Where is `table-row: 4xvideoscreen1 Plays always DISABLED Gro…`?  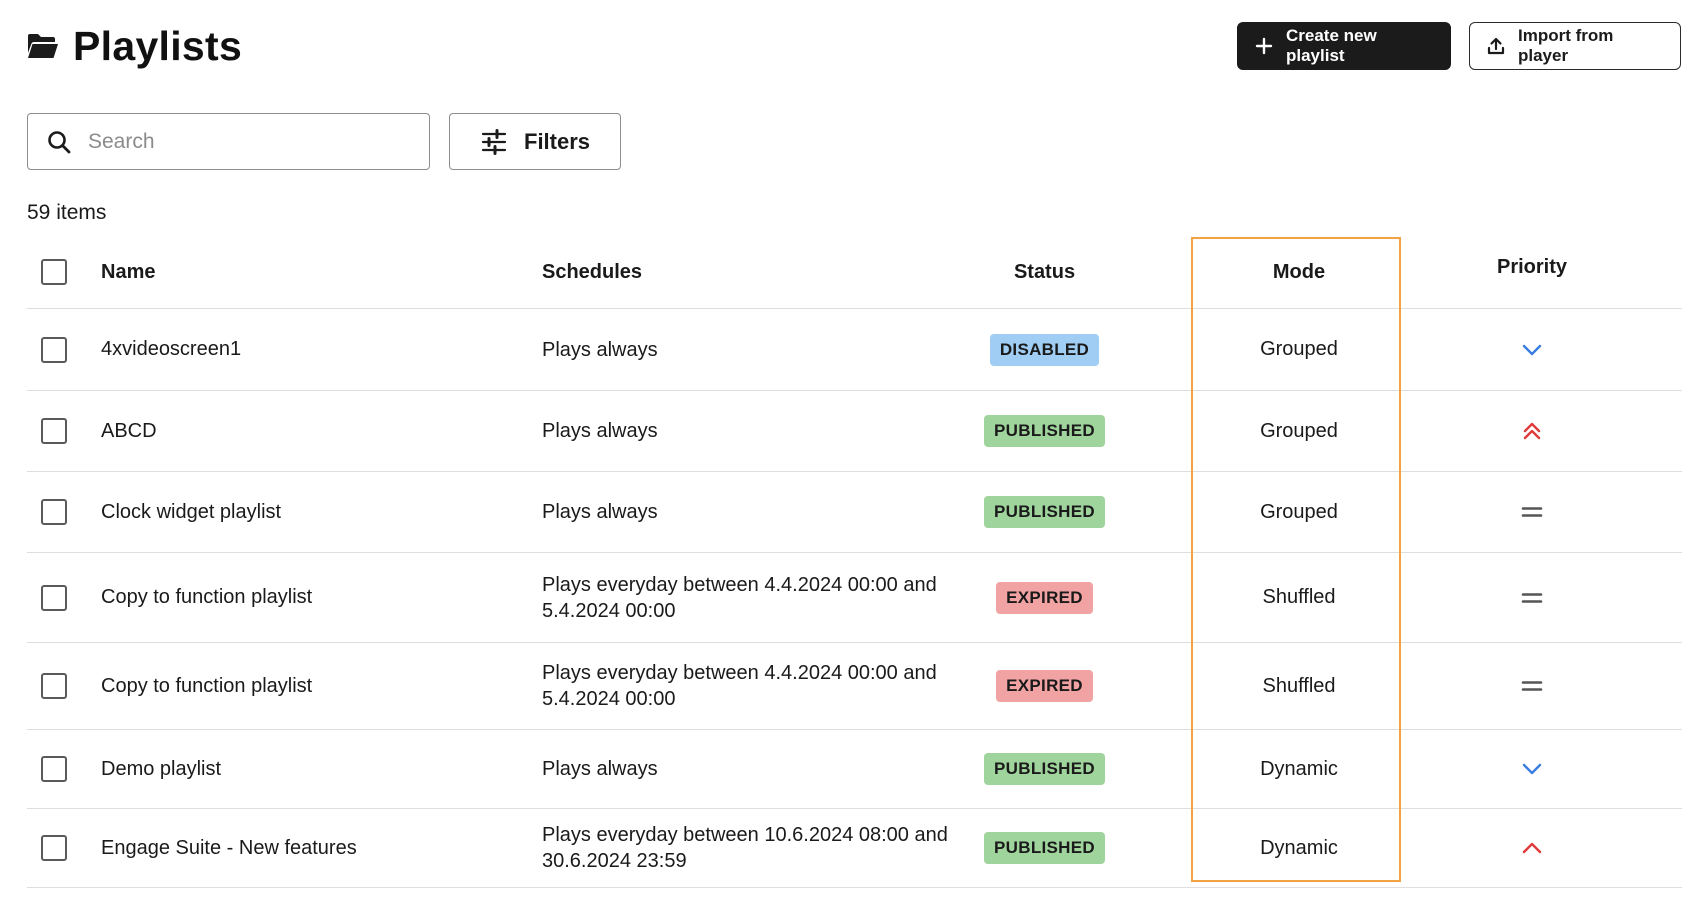
table-row: 4xvideoscreen1 Plays always DISABLED Gro… is located at coordinates (854, 350).